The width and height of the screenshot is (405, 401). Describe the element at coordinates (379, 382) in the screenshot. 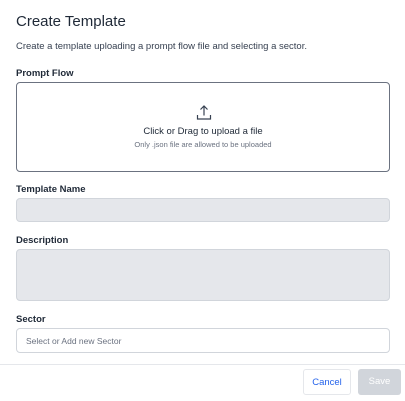

I see `save-button: Save` at that location.